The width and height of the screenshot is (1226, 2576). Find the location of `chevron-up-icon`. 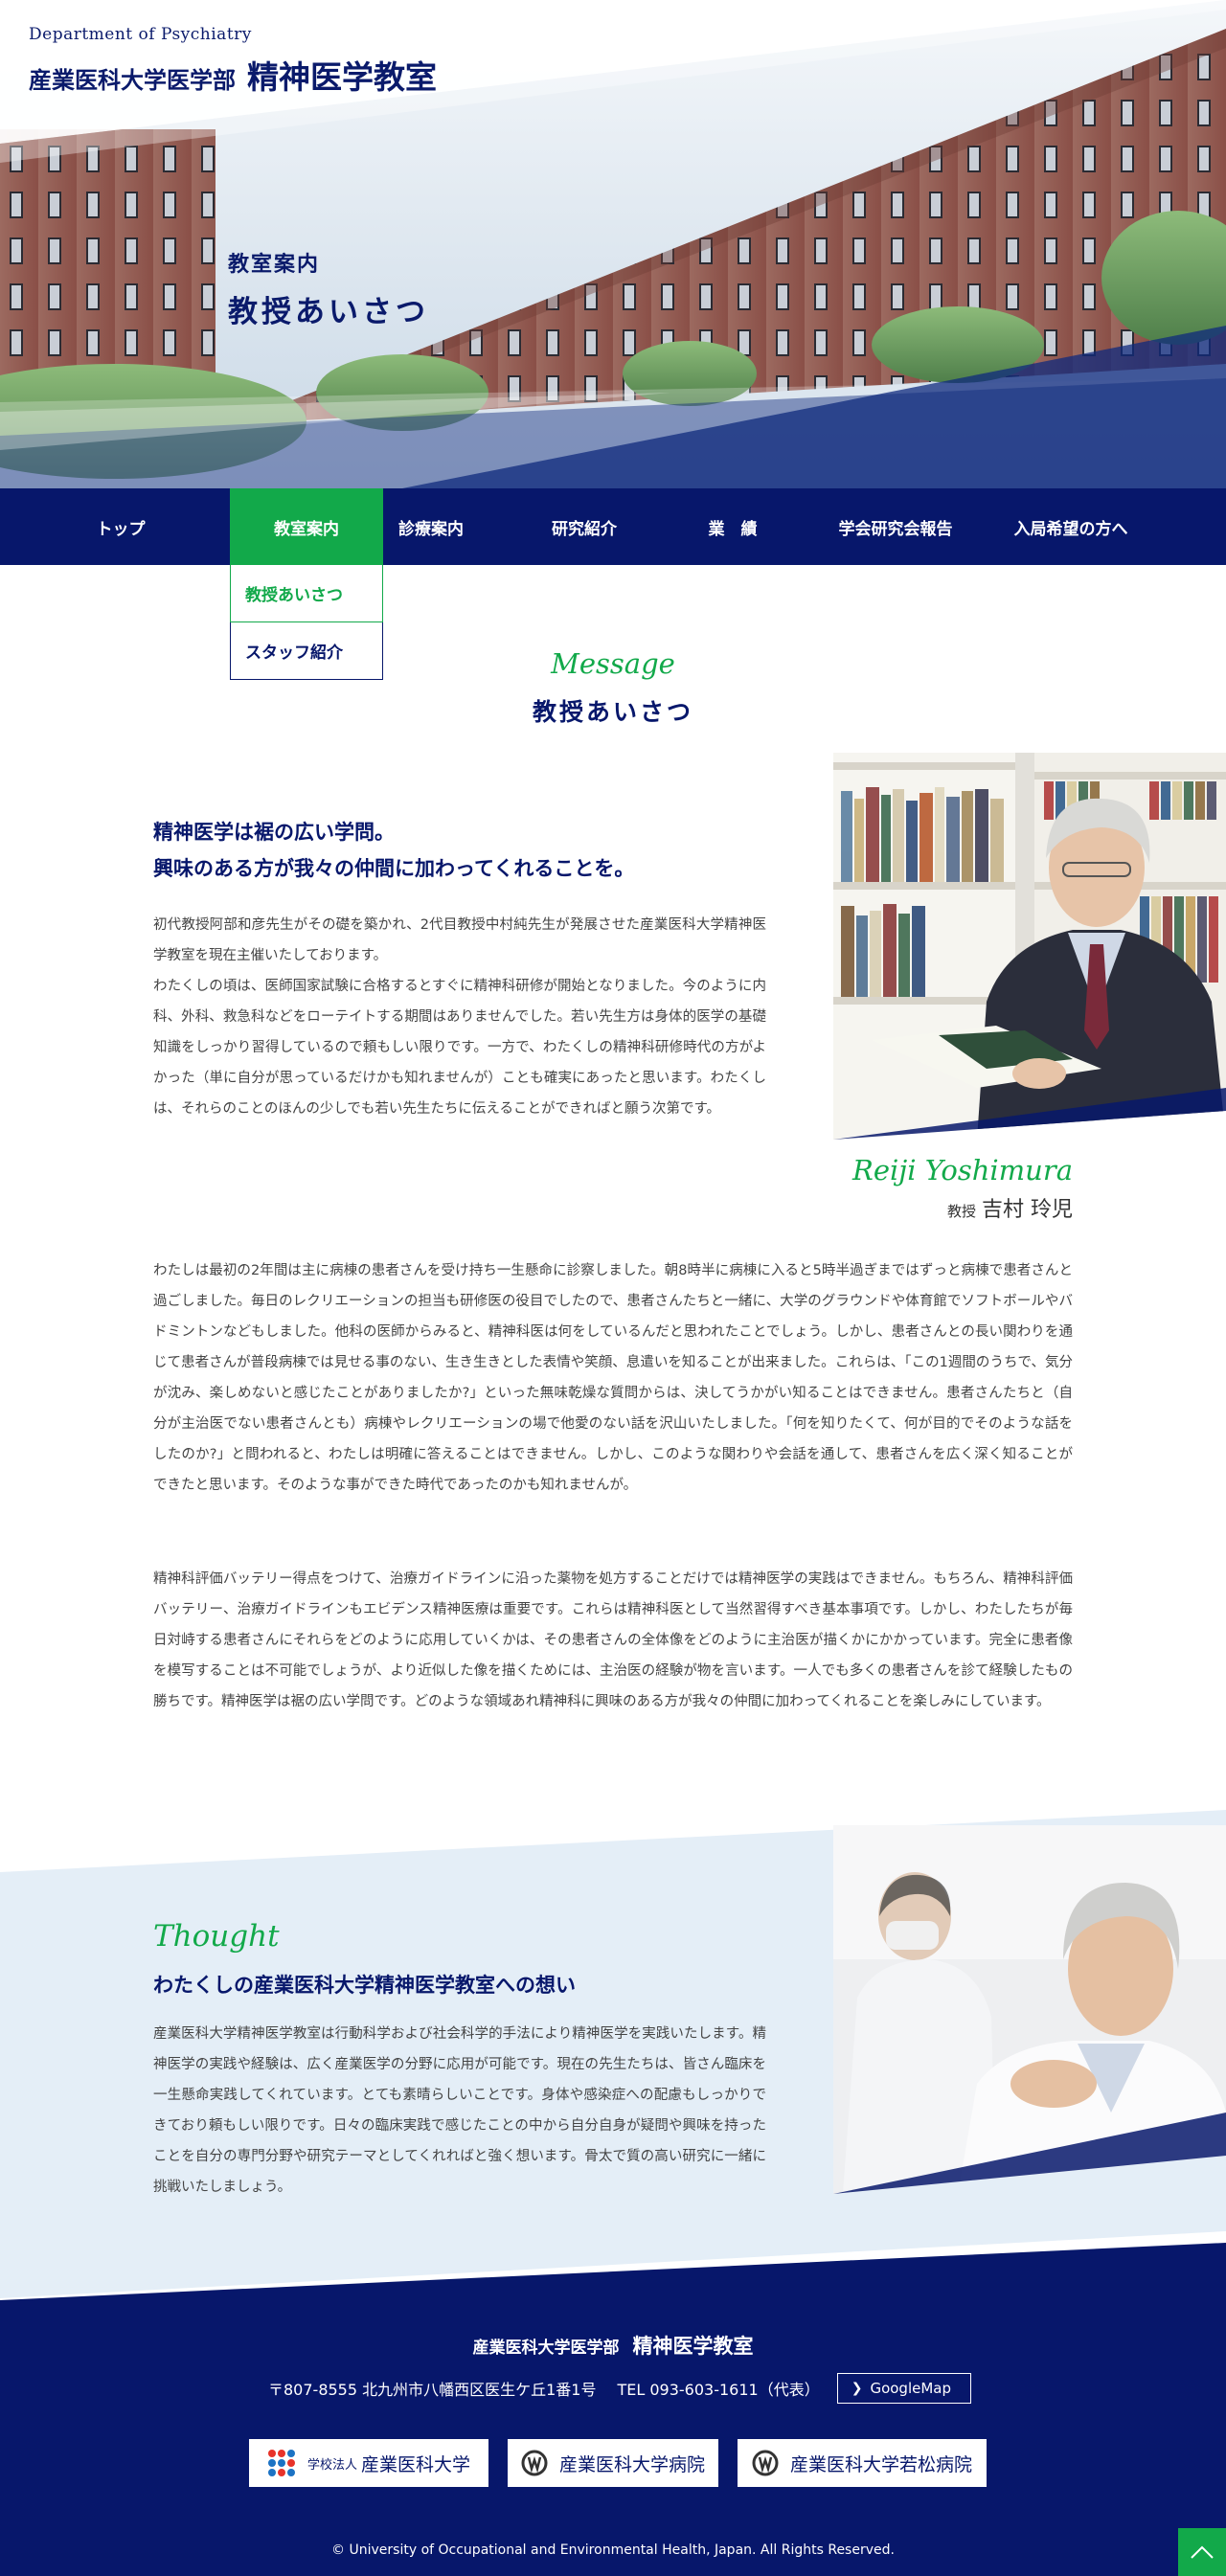

chevron-up-icon is located at coordinates (1202, 2552).